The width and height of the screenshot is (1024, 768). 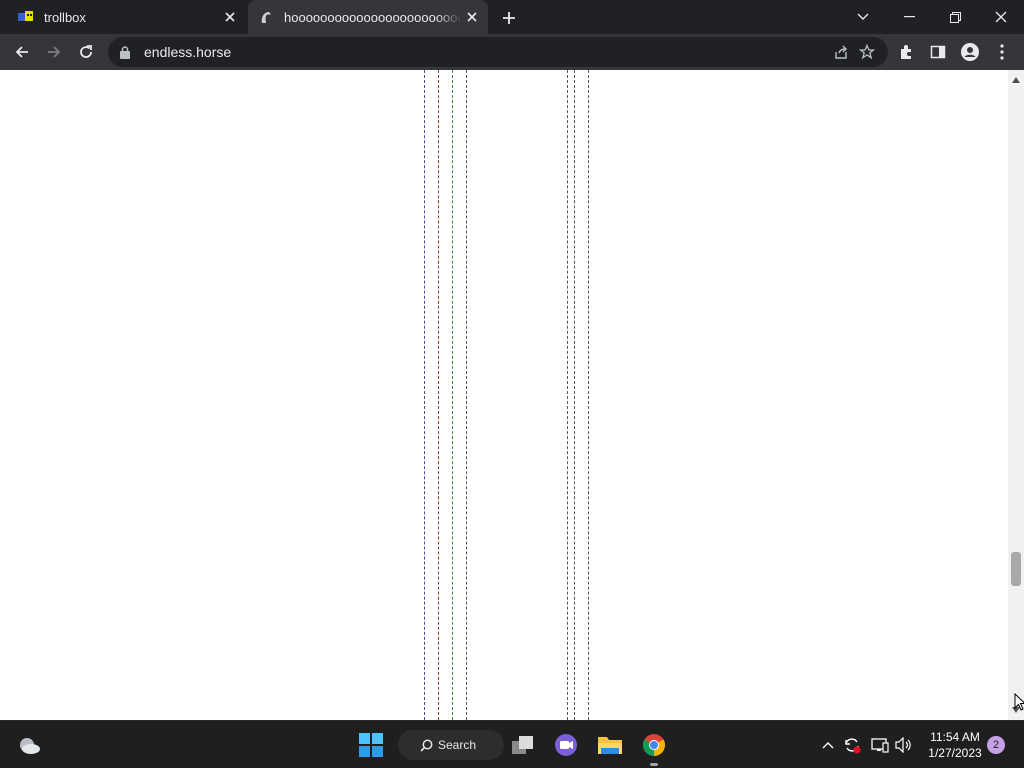 What do you see at coordinates (1001, 17) in the screenshot?
I see `close-window-button` at bounding box center [1001, 17].